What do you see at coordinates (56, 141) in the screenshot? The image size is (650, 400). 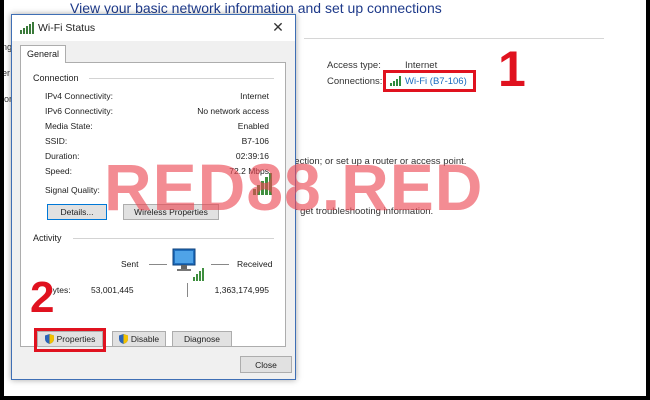 I see `ssid-label: SSID:` at bounding box center [56, 141].